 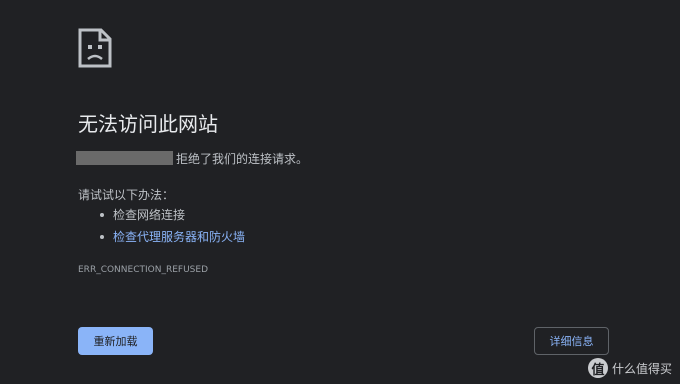 What do you see at coordinates (571, 341) in the screenshot?
I see `details-button: 详细信息` at bounding box center [571, 341].